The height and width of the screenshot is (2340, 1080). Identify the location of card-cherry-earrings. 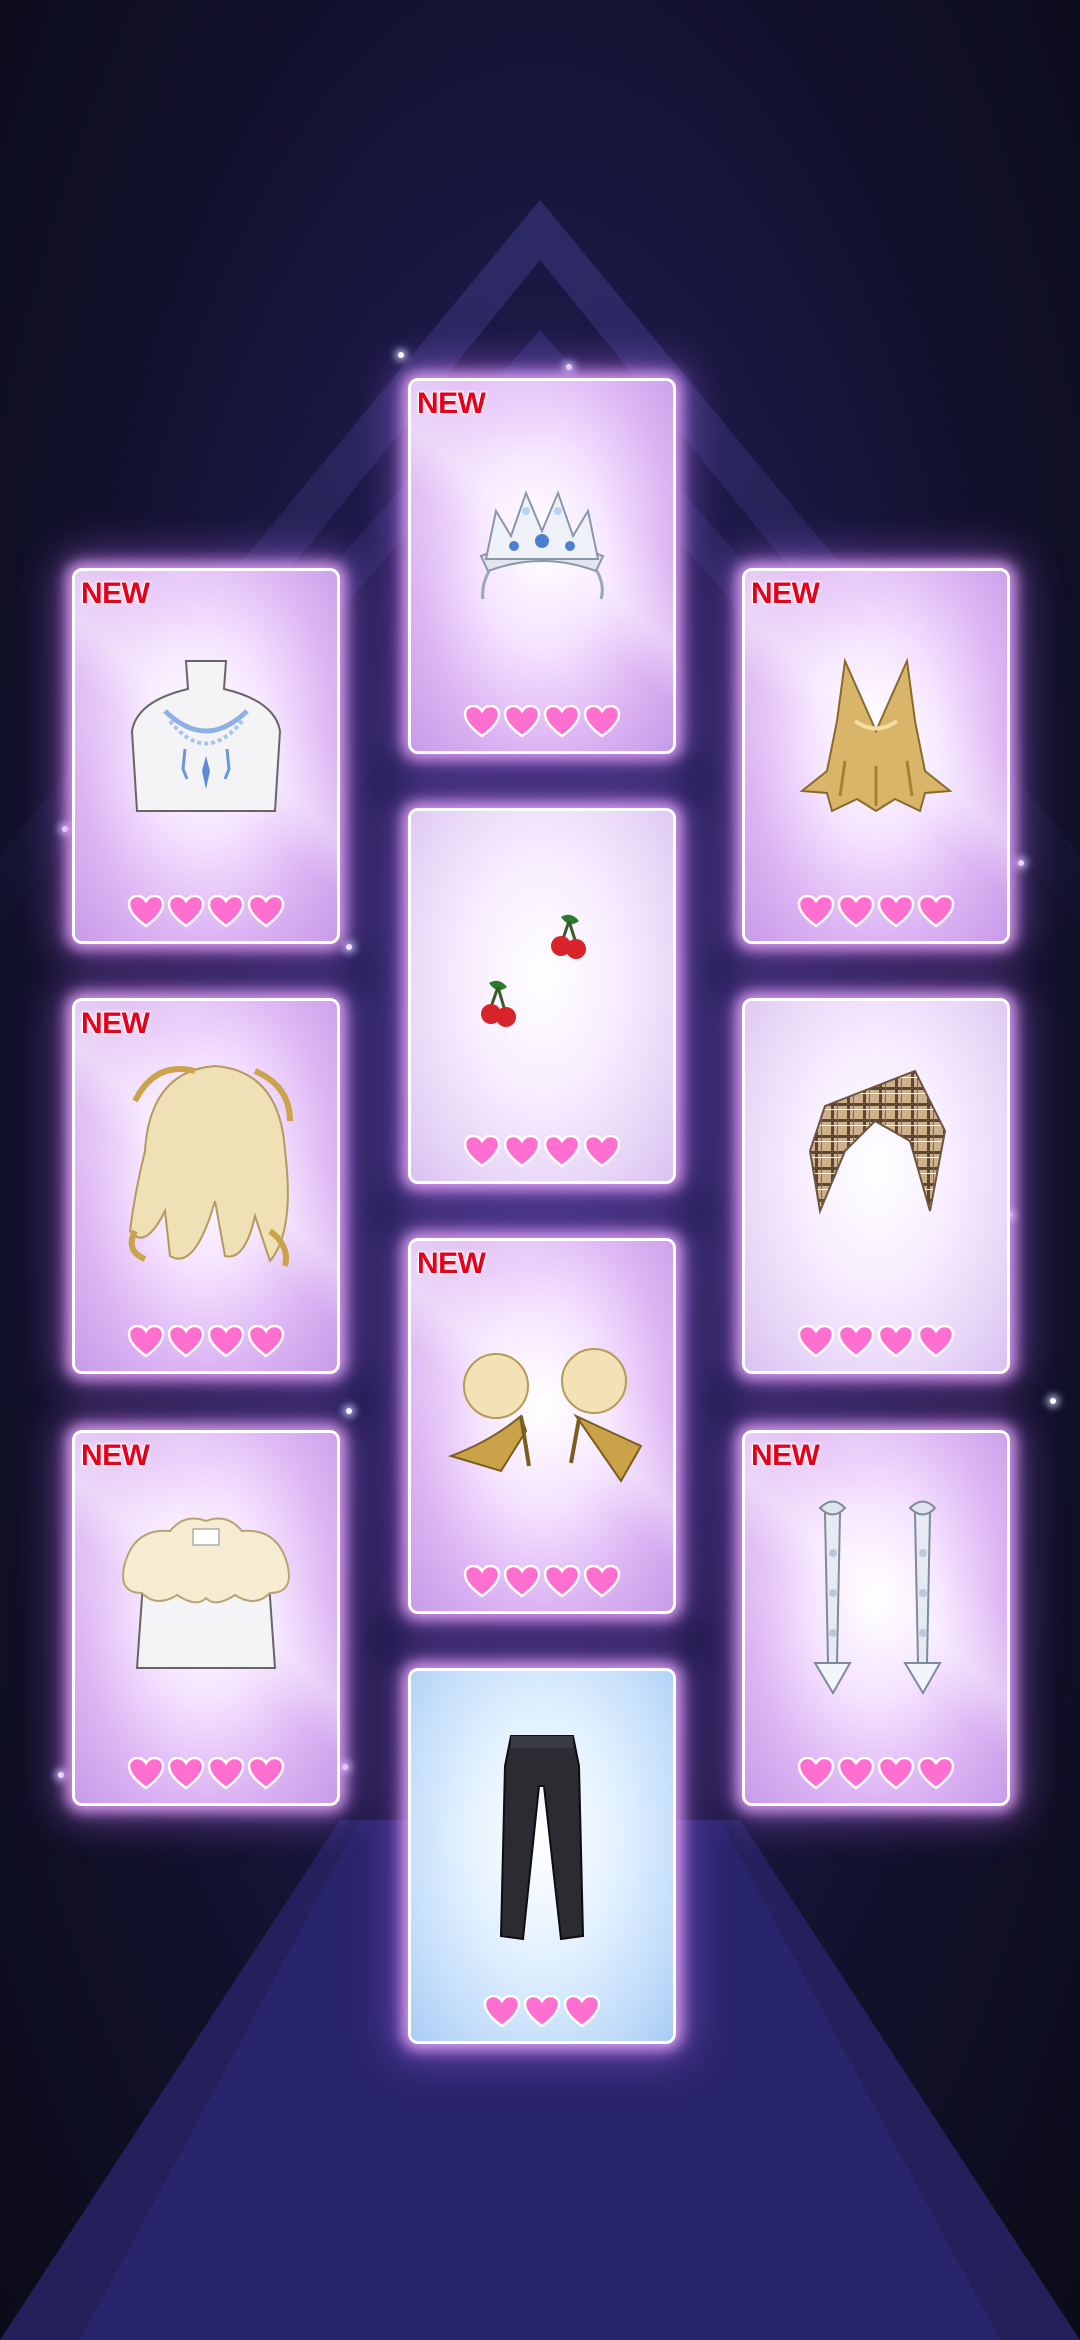
(542, 996).